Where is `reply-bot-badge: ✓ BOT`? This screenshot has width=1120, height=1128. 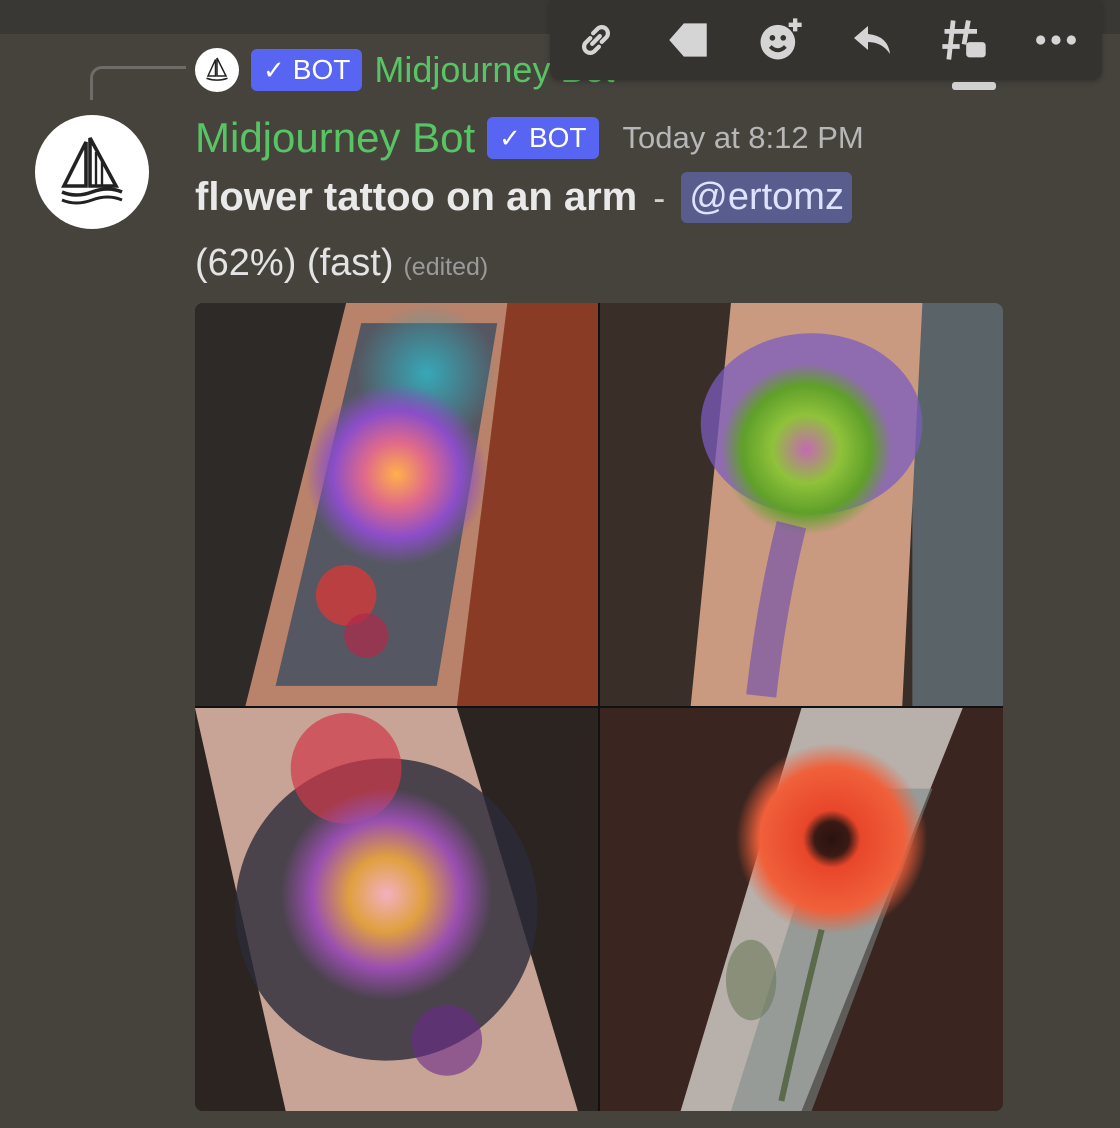 reply-bot-badge: ✓ BOT is located at coordinates (307, 70).